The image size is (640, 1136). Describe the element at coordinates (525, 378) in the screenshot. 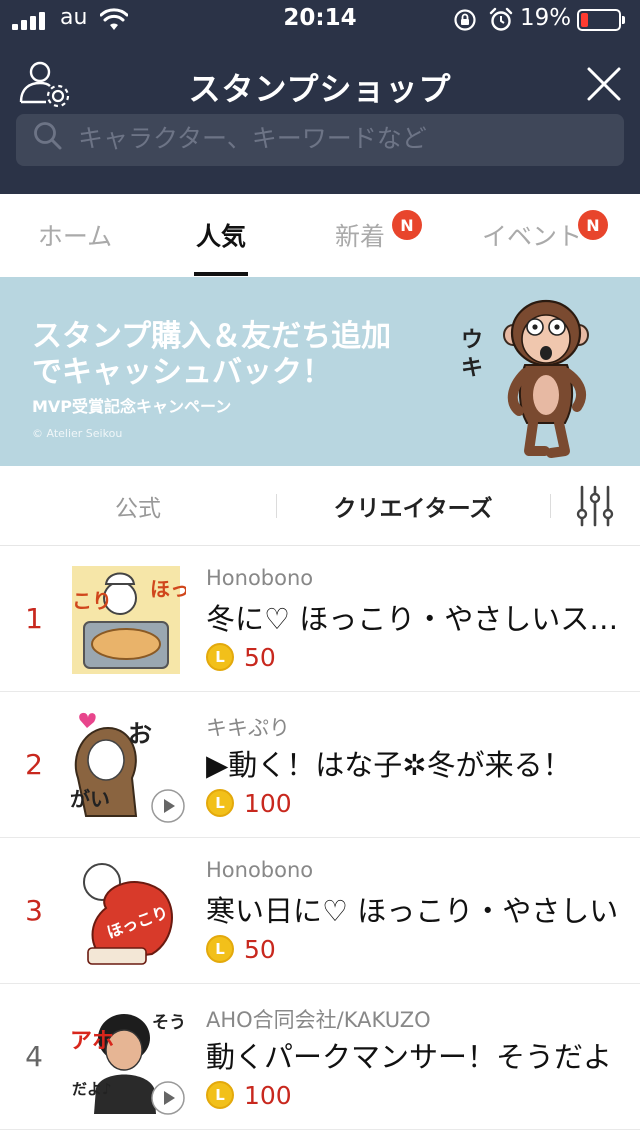

I see `monkey-character-illustration: ウ キ` at that location.